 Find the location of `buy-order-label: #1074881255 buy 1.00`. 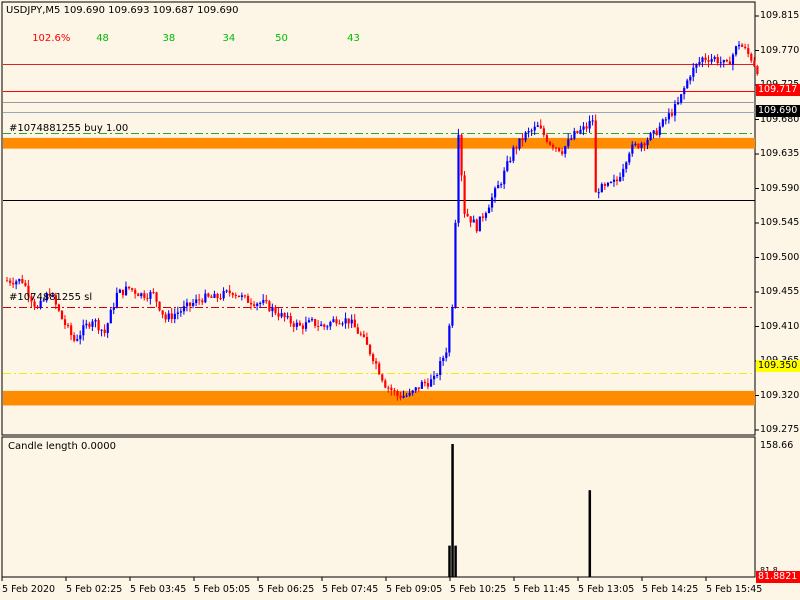

buy-order-label: #1074881255 buy 1.00 is located at coordinates (68, 128).